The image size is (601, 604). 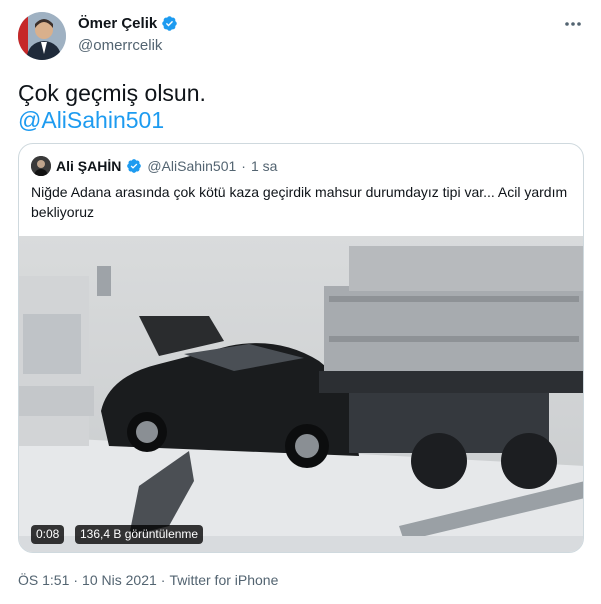 I want to click on more-horizontal-icon, so click(x=573, y=24).